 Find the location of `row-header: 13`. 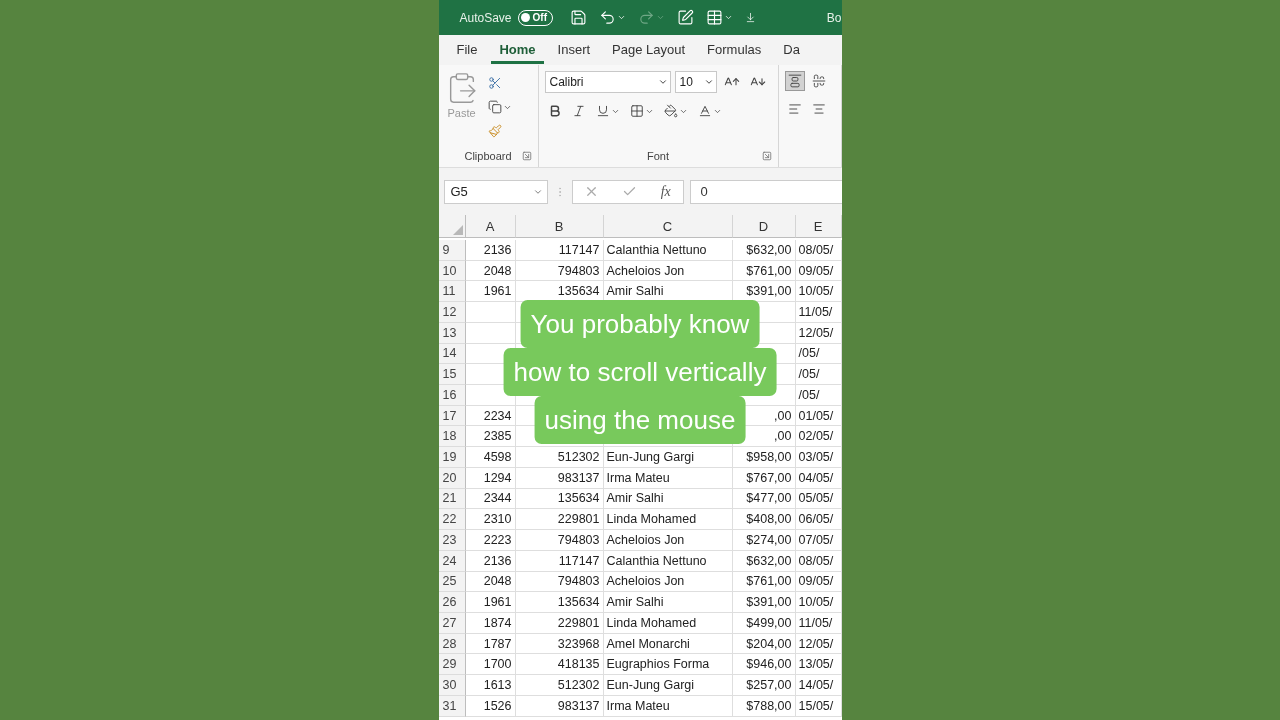

row-header: 13 is located at coordinates (452, 333).